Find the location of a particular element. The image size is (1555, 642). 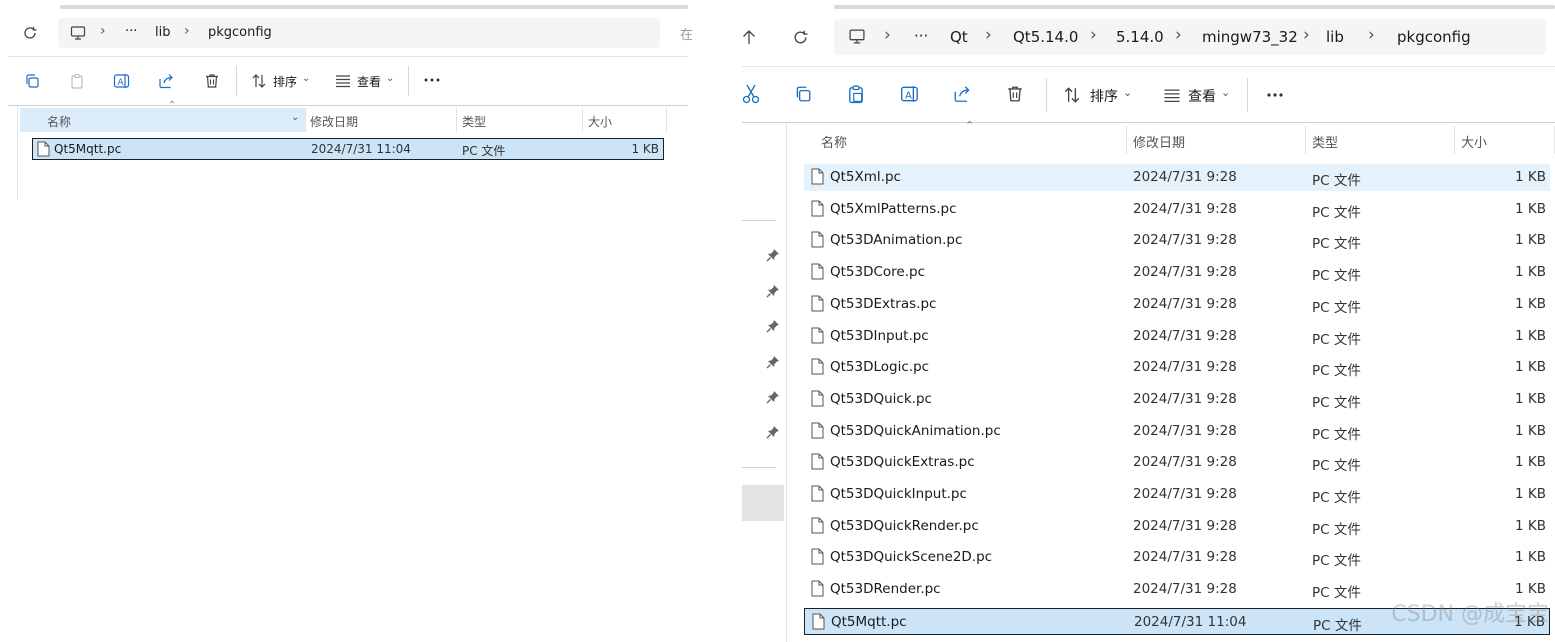

file-row: Qt53DQuick.pc 2024/7/31 9:28 PC 文件 1 KB is located at coordinates (1177, 399).